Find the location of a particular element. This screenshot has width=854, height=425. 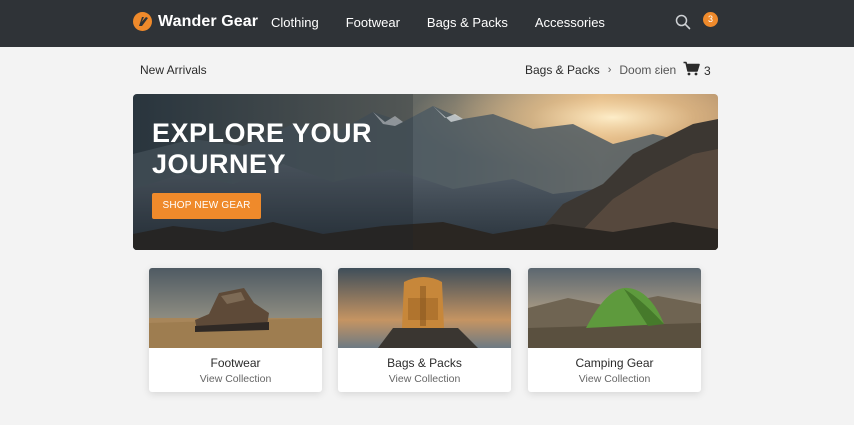

card-title: Bags & Packs is located at coordinates (424, 363).